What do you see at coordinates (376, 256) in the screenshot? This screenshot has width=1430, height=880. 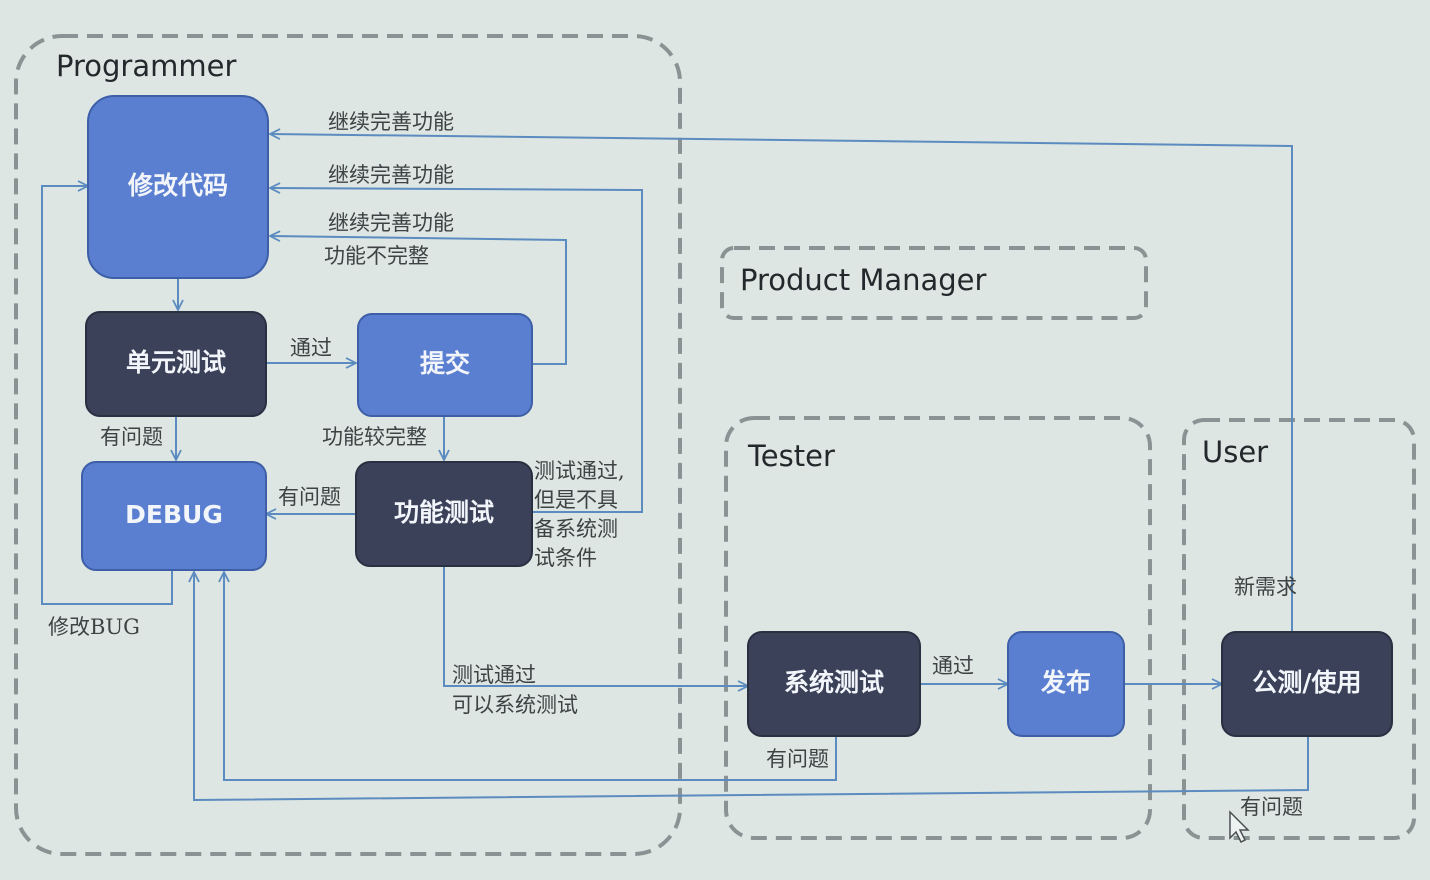 I see `label-function-incomplete: 功能不完整` at bounding box center [376, 256].